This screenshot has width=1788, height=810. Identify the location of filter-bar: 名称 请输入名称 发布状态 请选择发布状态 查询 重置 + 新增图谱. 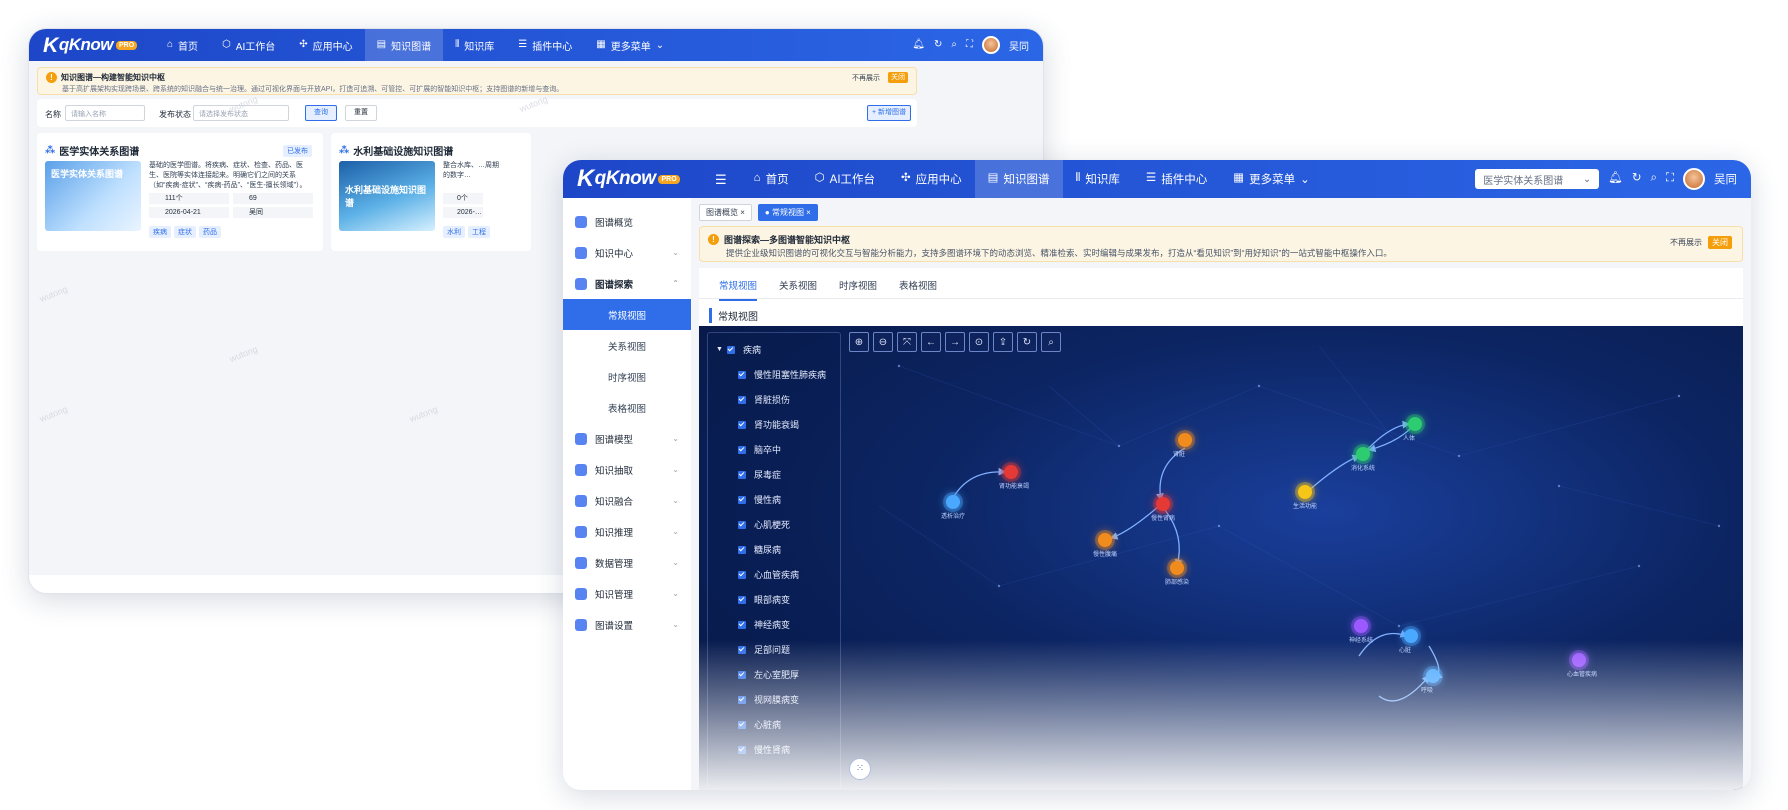
(477, 113).